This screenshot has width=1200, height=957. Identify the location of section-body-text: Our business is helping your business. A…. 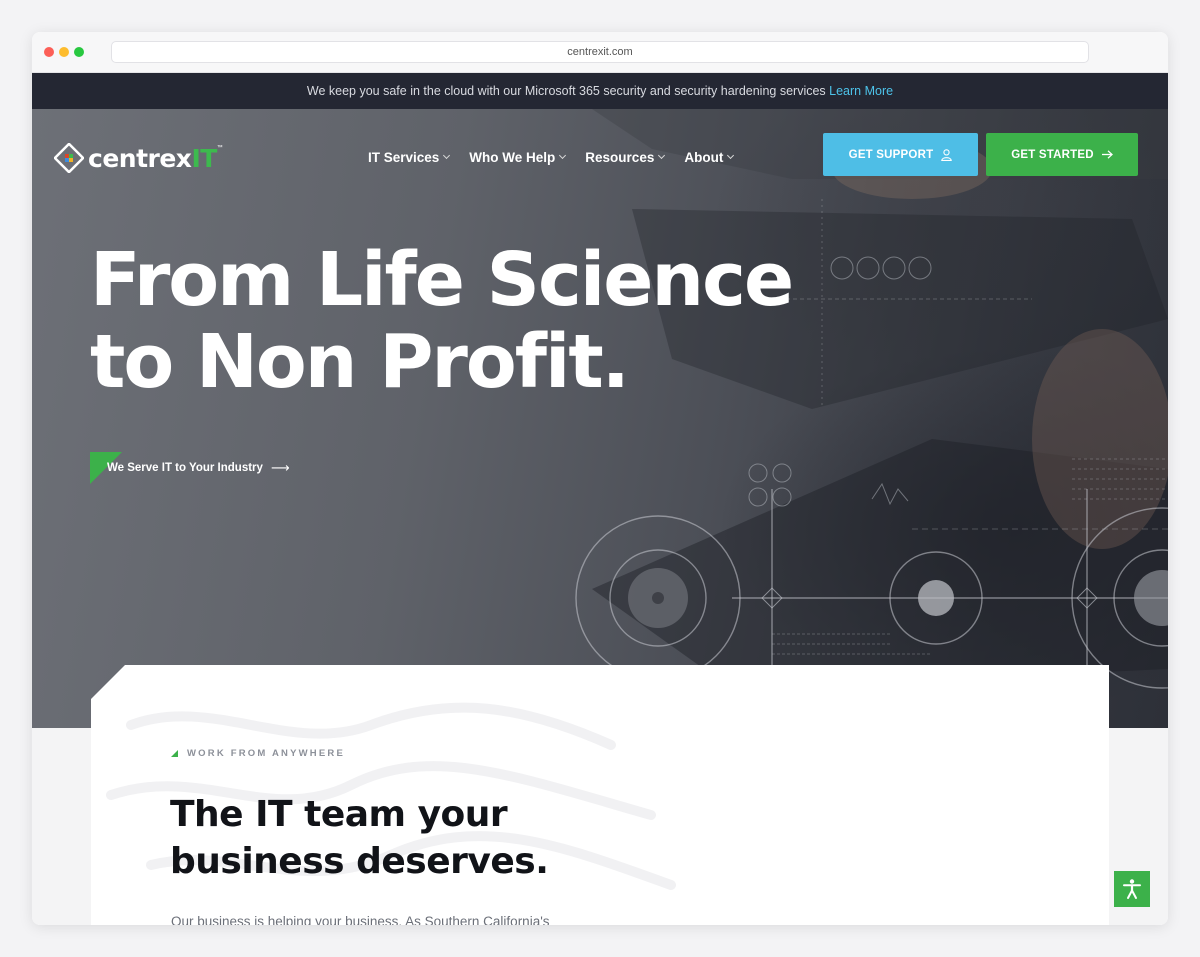
(360, 919).